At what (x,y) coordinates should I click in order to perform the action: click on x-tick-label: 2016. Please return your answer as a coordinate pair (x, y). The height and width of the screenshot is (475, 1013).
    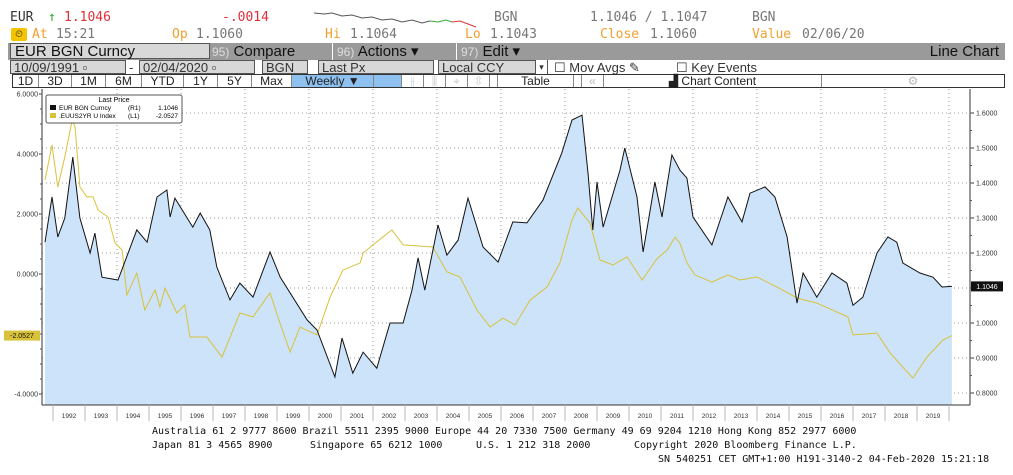
    Looking at the image, I should click on (837, 416).